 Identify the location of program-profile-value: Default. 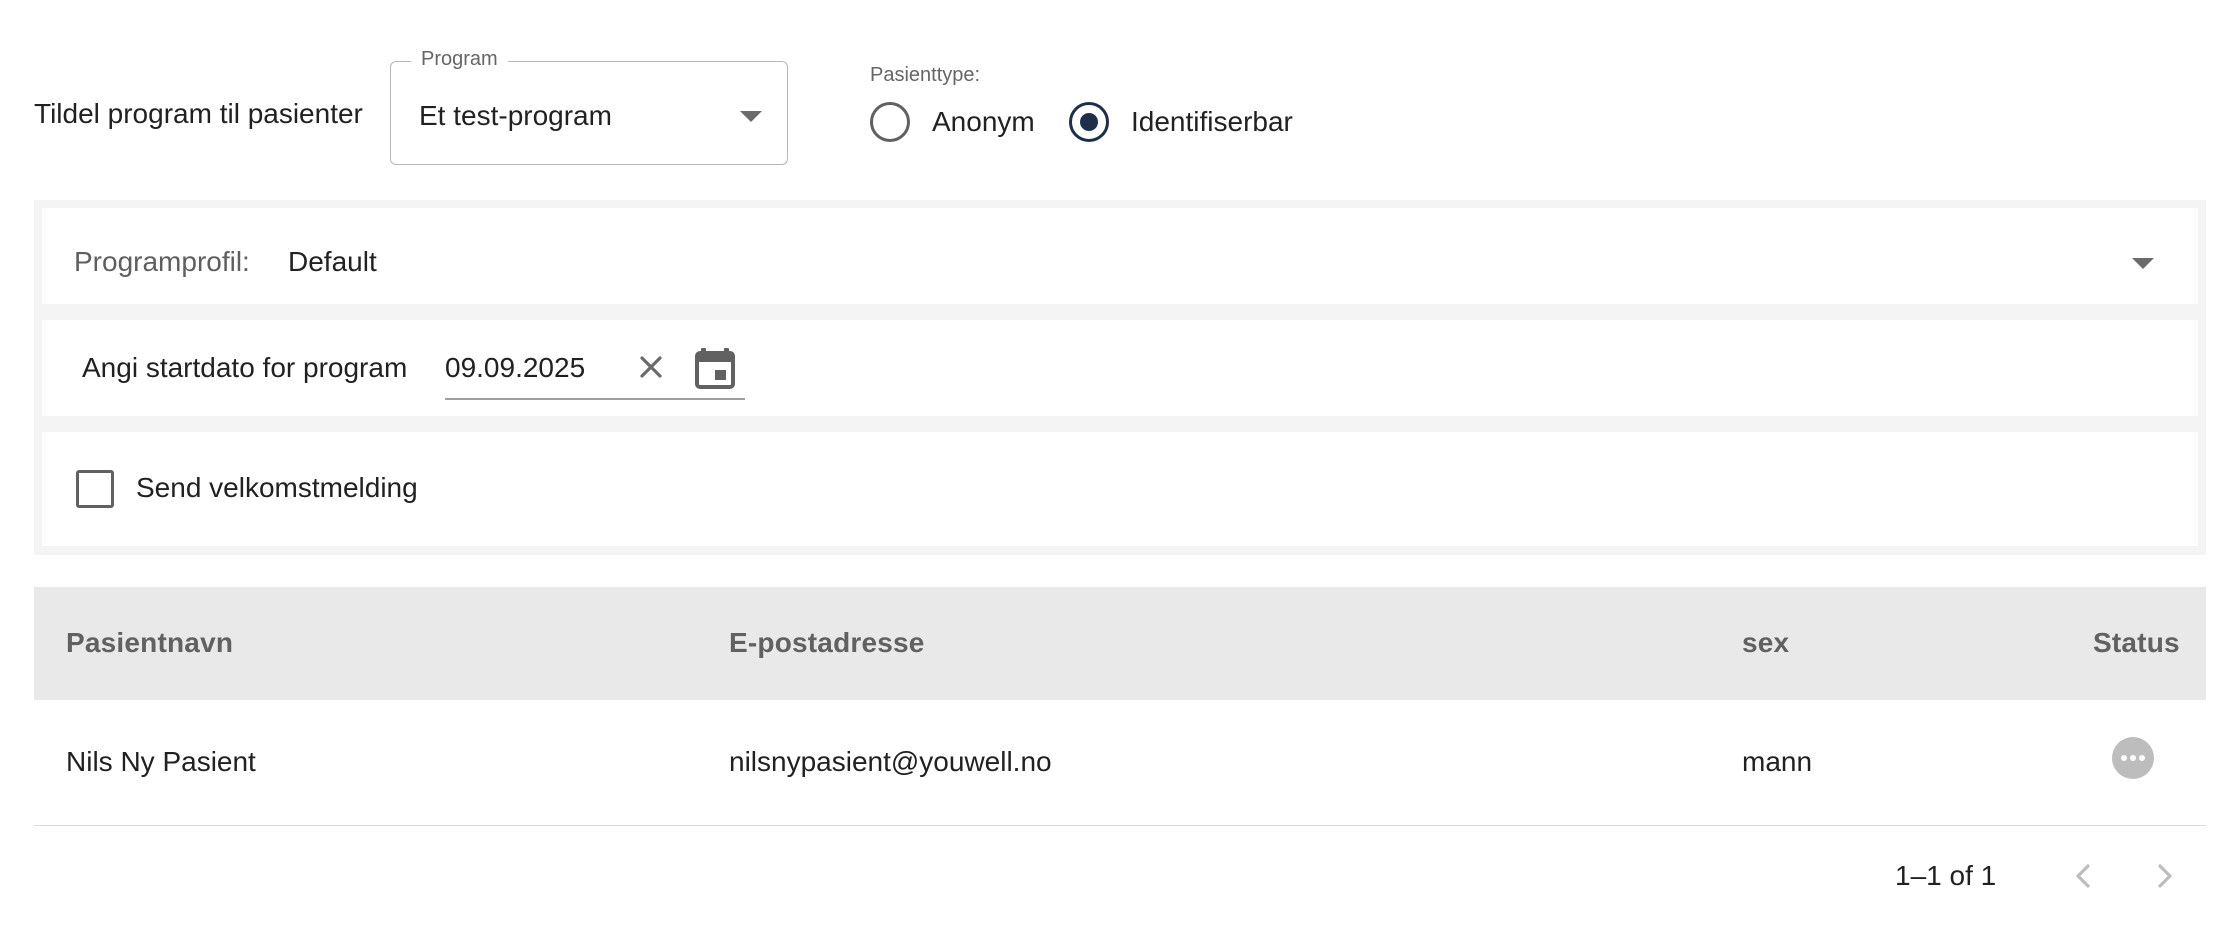
(332, 261).